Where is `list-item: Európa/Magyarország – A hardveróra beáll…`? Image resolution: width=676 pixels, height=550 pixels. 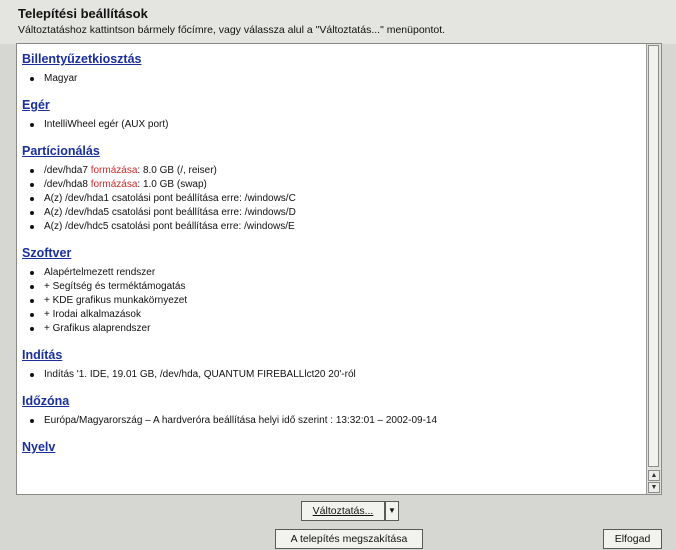 list-item: Európa/Magyarország – A hardveróra beáll… is located at coordinates (336, 421).